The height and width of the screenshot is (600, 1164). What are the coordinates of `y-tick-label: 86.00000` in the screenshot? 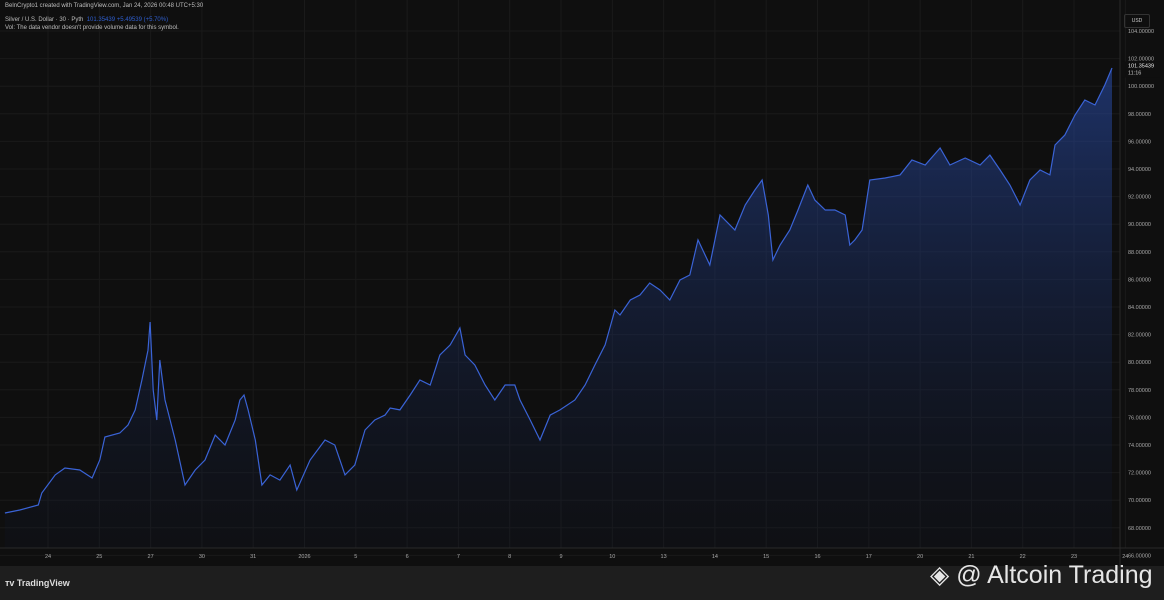 It's located at (1139, 280).